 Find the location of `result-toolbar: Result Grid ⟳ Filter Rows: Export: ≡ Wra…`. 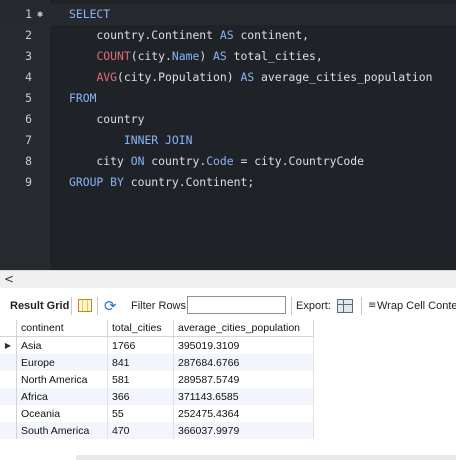

result-toolbar: Result Grid ⟳ Filter Rows: Export: ≡ Wra… is located at coordinates (228, 306).